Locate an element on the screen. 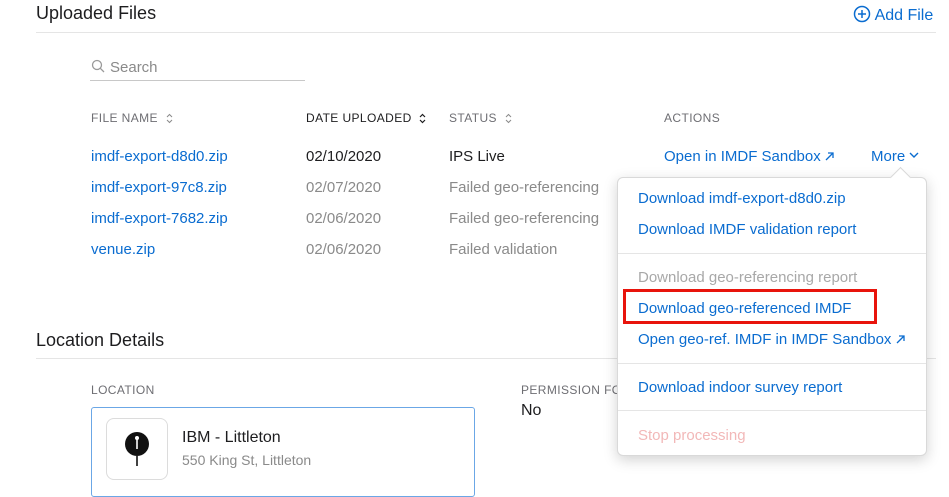 This screenshot has height=497, width=949. permission-value: No is located at coordinates (531, 410).